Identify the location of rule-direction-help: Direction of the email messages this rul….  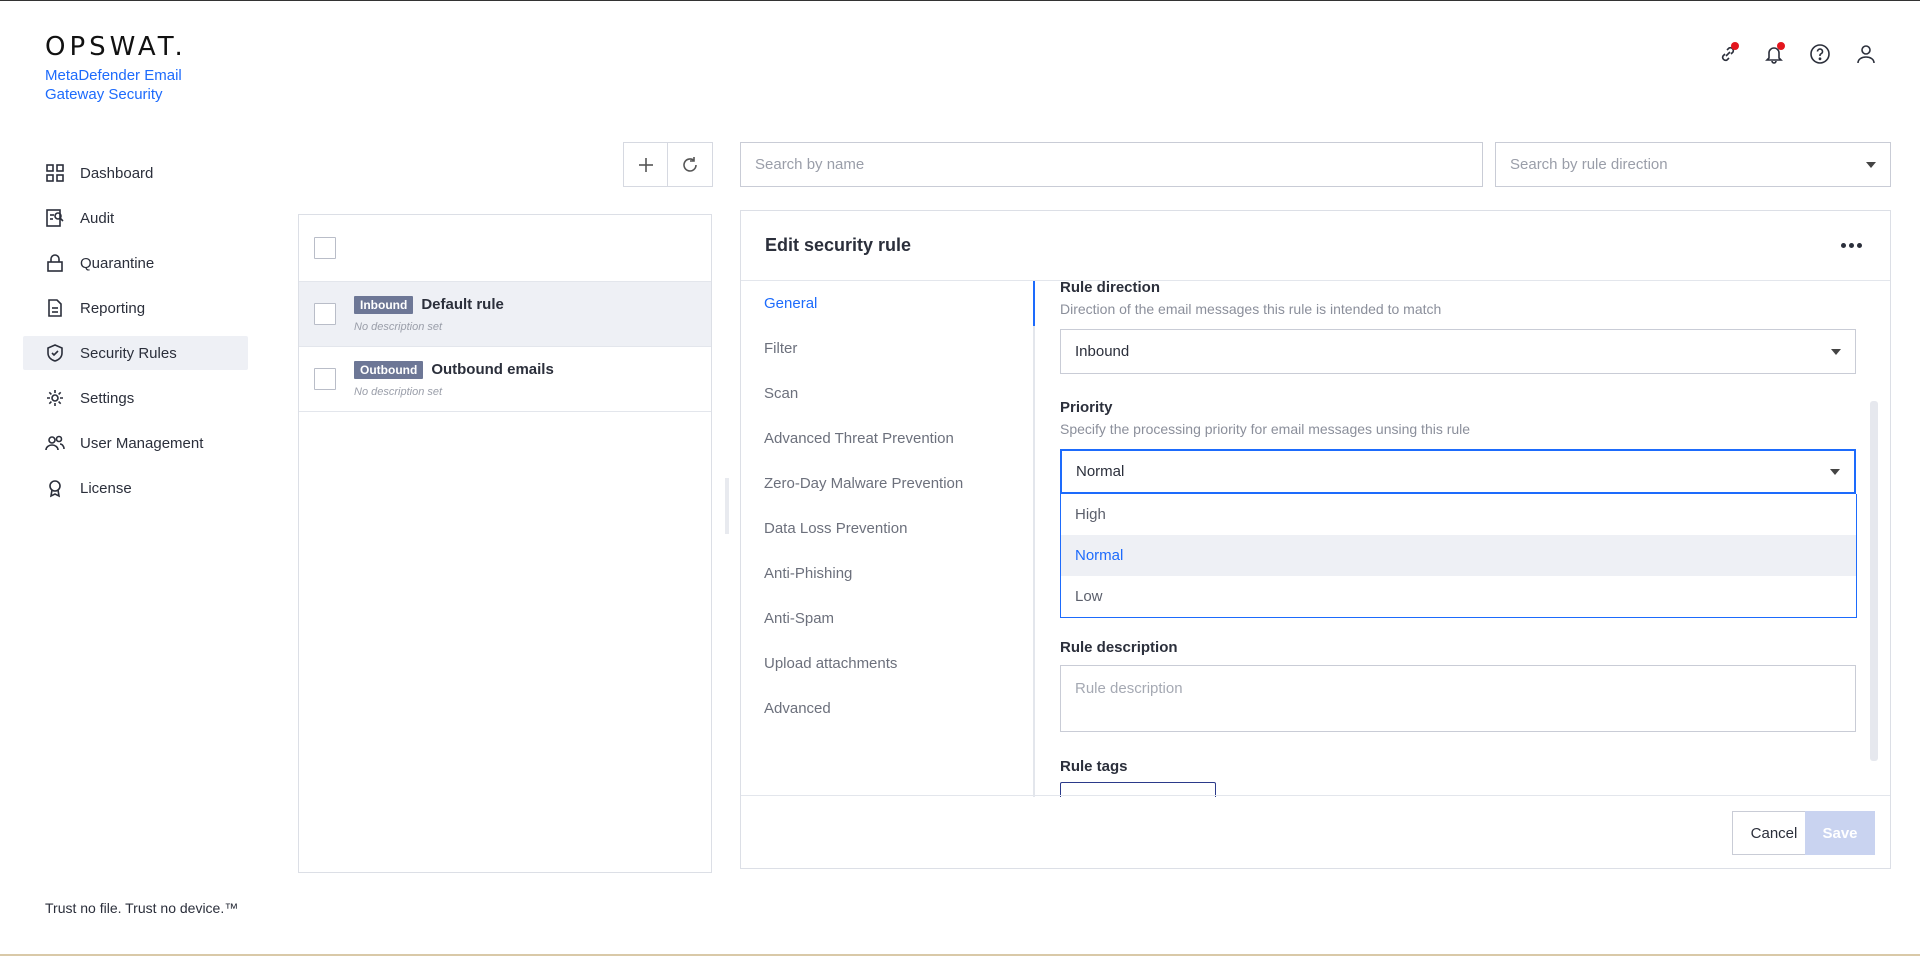
(1251, 309).